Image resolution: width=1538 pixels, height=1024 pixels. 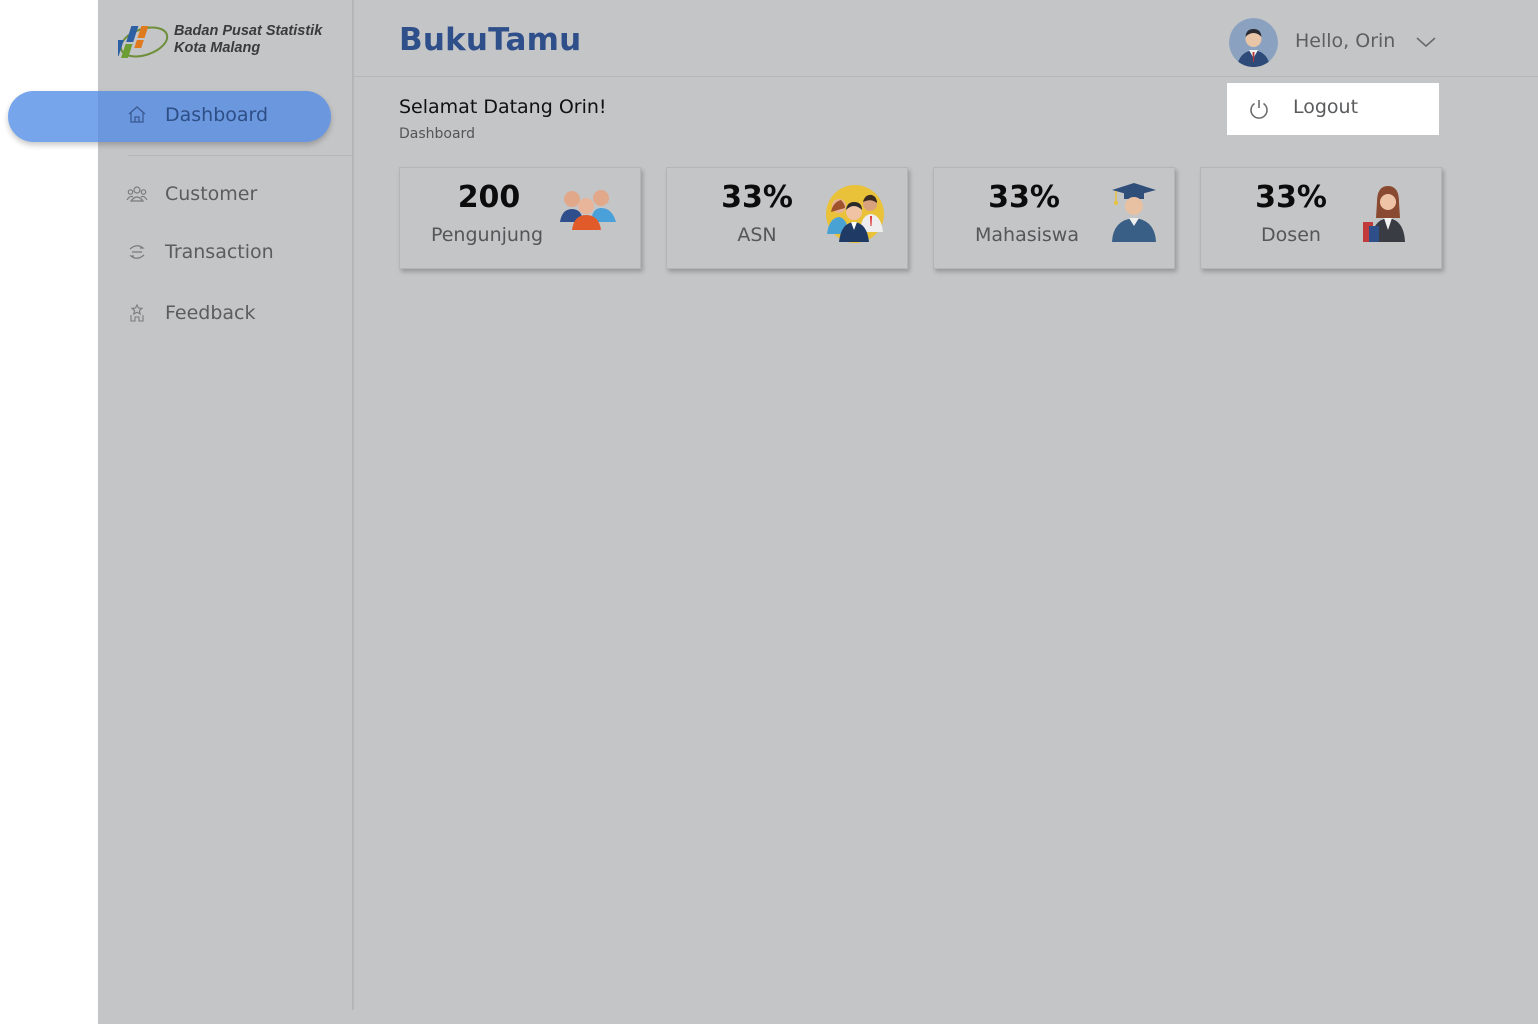 What do you see at coordinates (1253, 42) in the screenshot?
I see `user-avatar` at bounding box center [1253, 42].